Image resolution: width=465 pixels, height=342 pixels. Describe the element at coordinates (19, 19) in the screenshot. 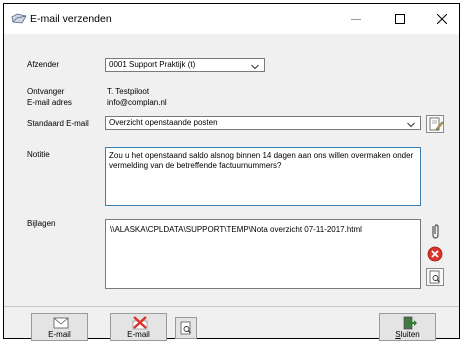

I see `email-icon` at that location.